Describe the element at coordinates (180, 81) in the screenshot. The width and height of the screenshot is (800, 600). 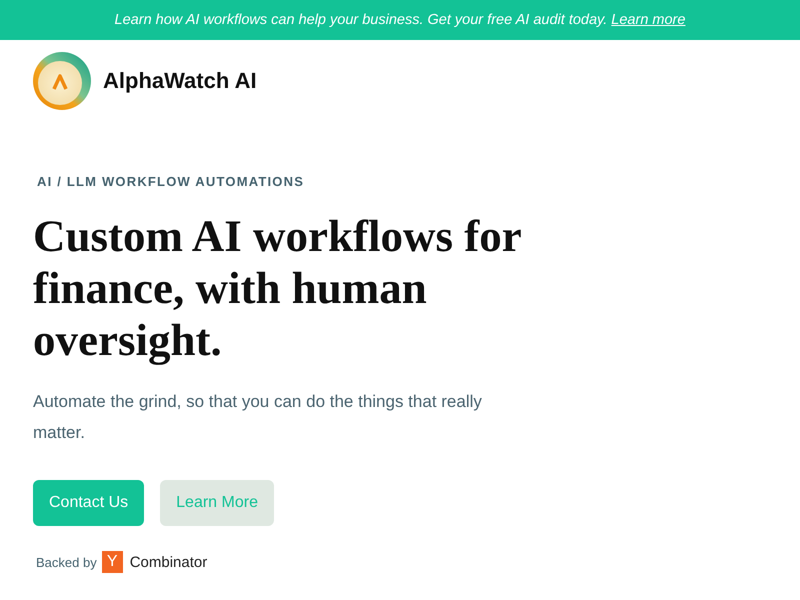
I see `brand-name: AlphaWatch AI` at that location.